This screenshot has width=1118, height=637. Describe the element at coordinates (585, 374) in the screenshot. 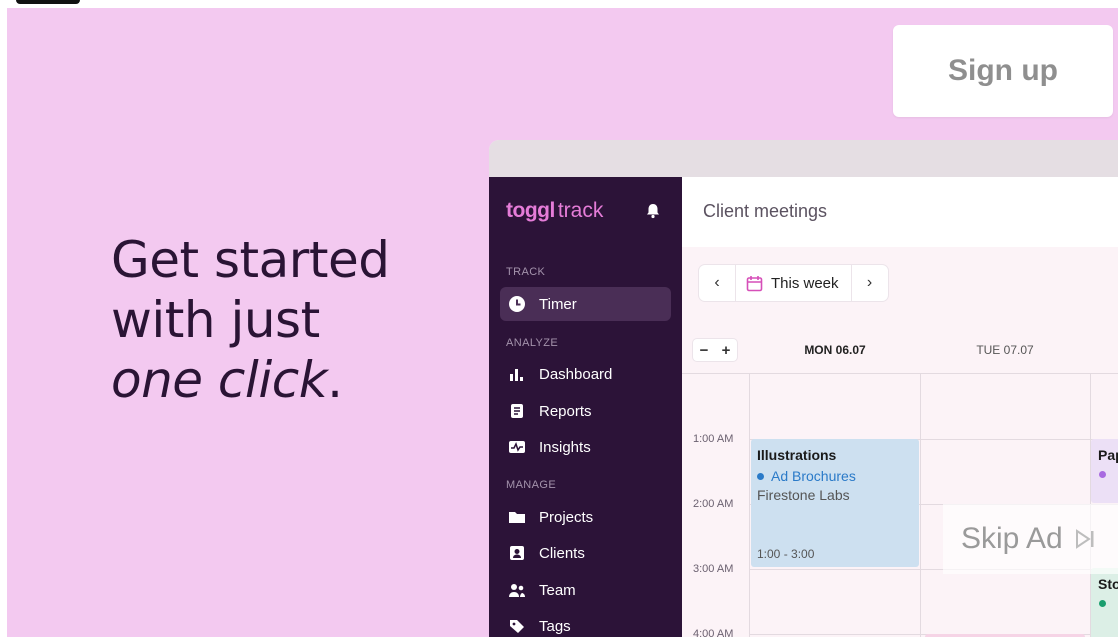

I see `sidebar-item-dashboard: Dashboard` at that location.